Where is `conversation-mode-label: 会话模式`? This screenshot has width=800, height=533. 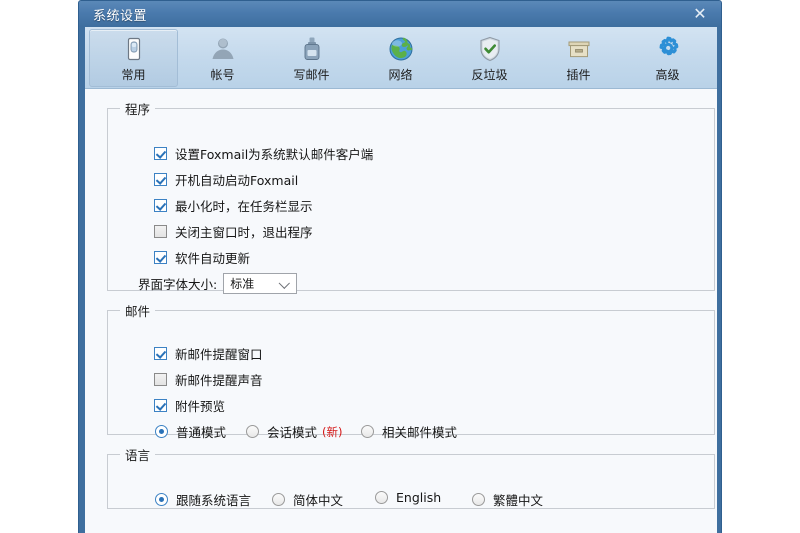
conversation-mode-label: 会话模式 is located at coordinates (292, 432).